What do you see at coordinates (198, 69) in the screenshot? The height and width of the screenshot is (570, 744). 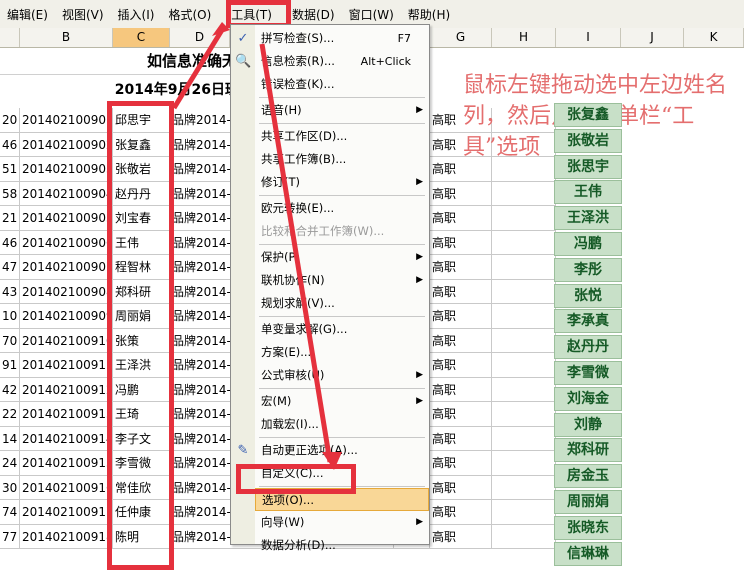 I see `arrow-to-tools-line` at bounding box center [198, 69].